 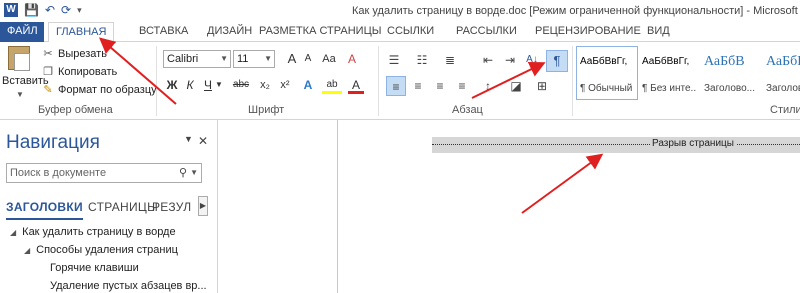 What do you see at coordinates (44, 210) in the screenshot?
I see `tab-headings: ЗАГОЛОВКИ` at bounding box center [44, 210].